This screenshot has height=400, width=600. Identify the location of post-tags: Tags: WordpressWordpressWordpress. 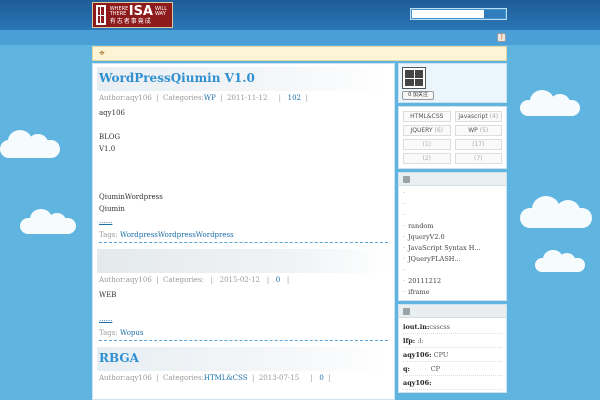
(243, 237).